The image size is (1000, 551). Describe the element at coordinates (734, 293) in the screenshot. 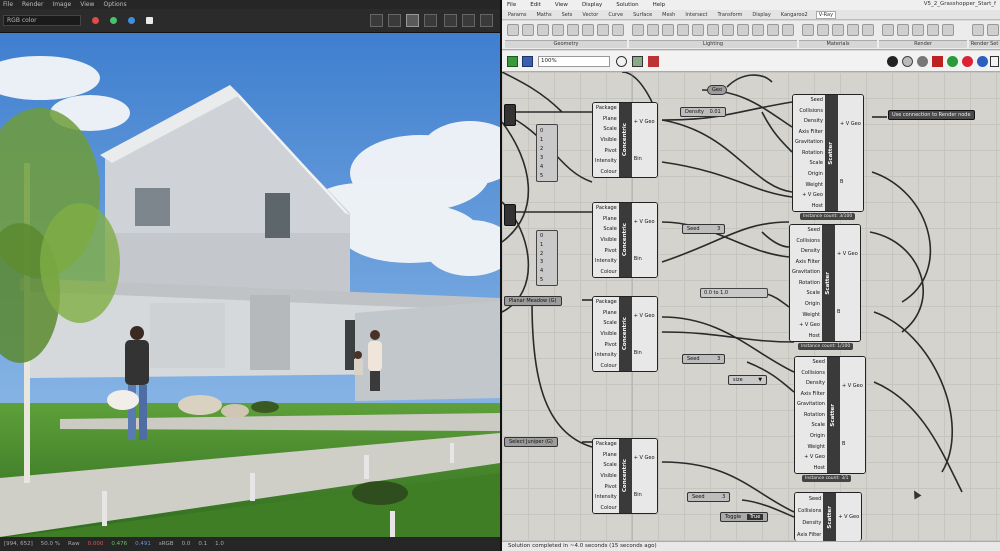

I see `range-panel: 0.0 to 1.0` at that location.